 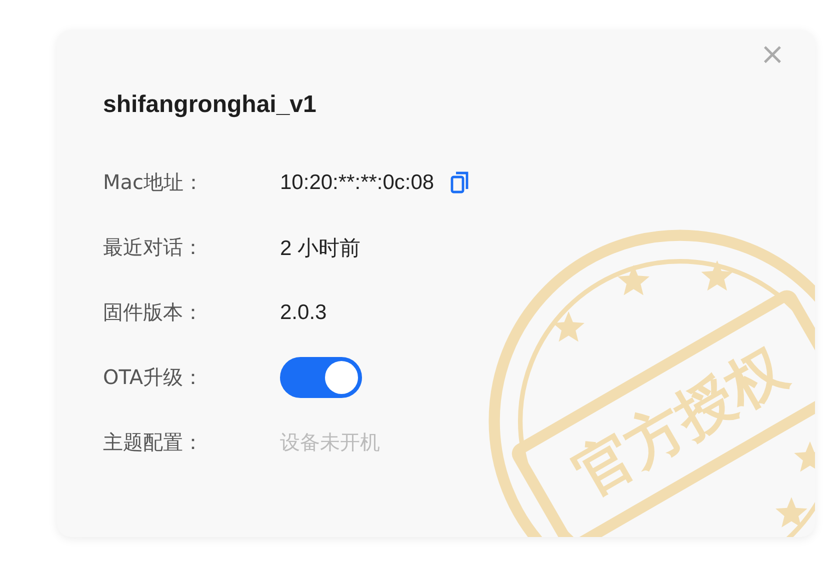 What do you see at coordinates (153, 247) in the screenshot?
I see `field-label: 最近对话：` at bounding box center [153, 247].